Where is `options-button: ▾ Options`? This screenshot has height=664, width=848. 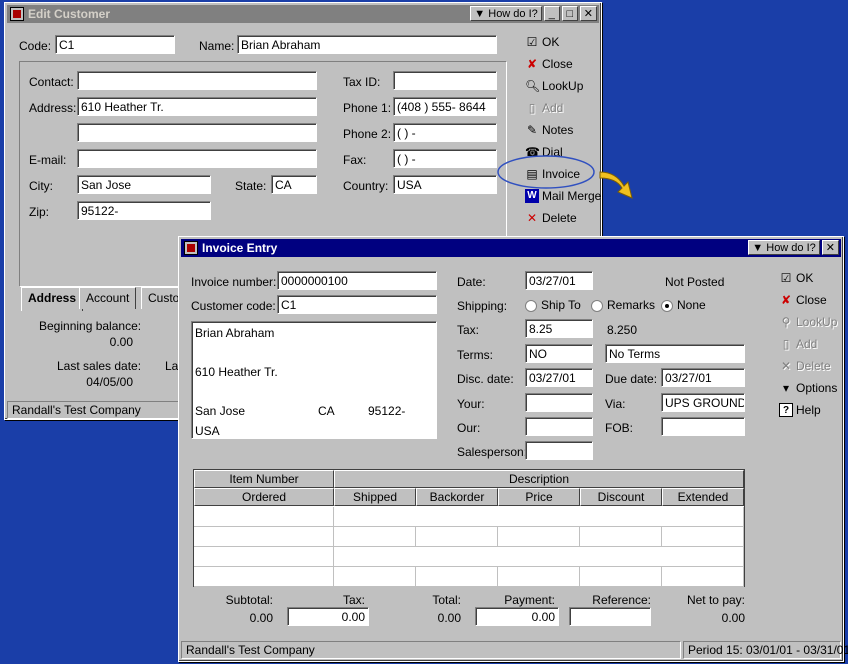 options-button: ▾ Options is located at coordinates (808, 388).